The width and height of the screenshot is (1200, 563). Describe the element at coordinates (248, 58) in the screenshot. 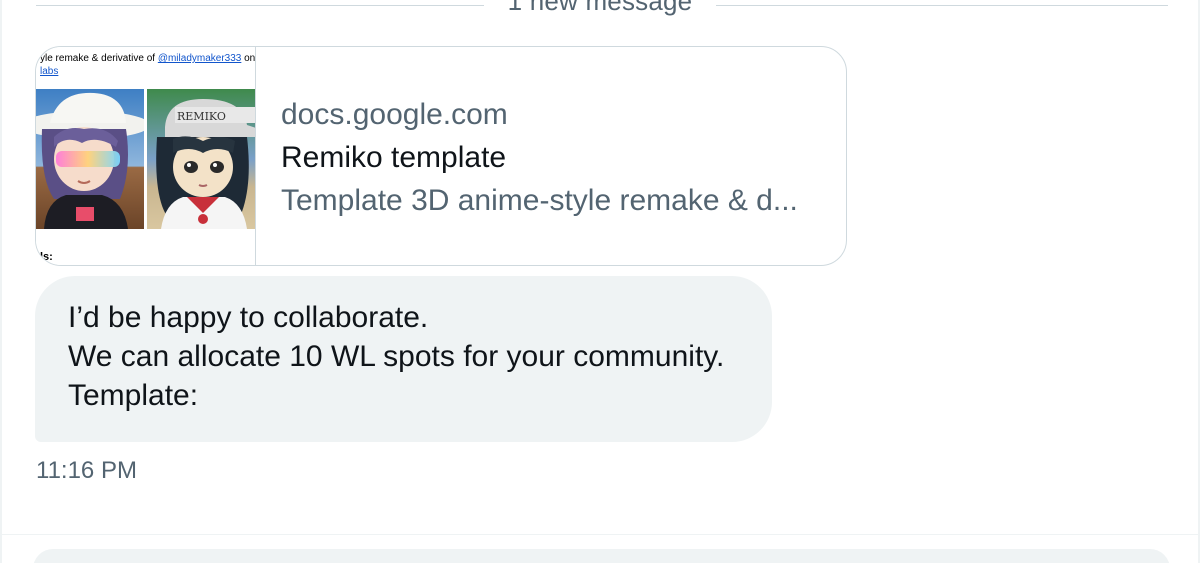

I see `thumbnail-text-suffix: on` at that location.